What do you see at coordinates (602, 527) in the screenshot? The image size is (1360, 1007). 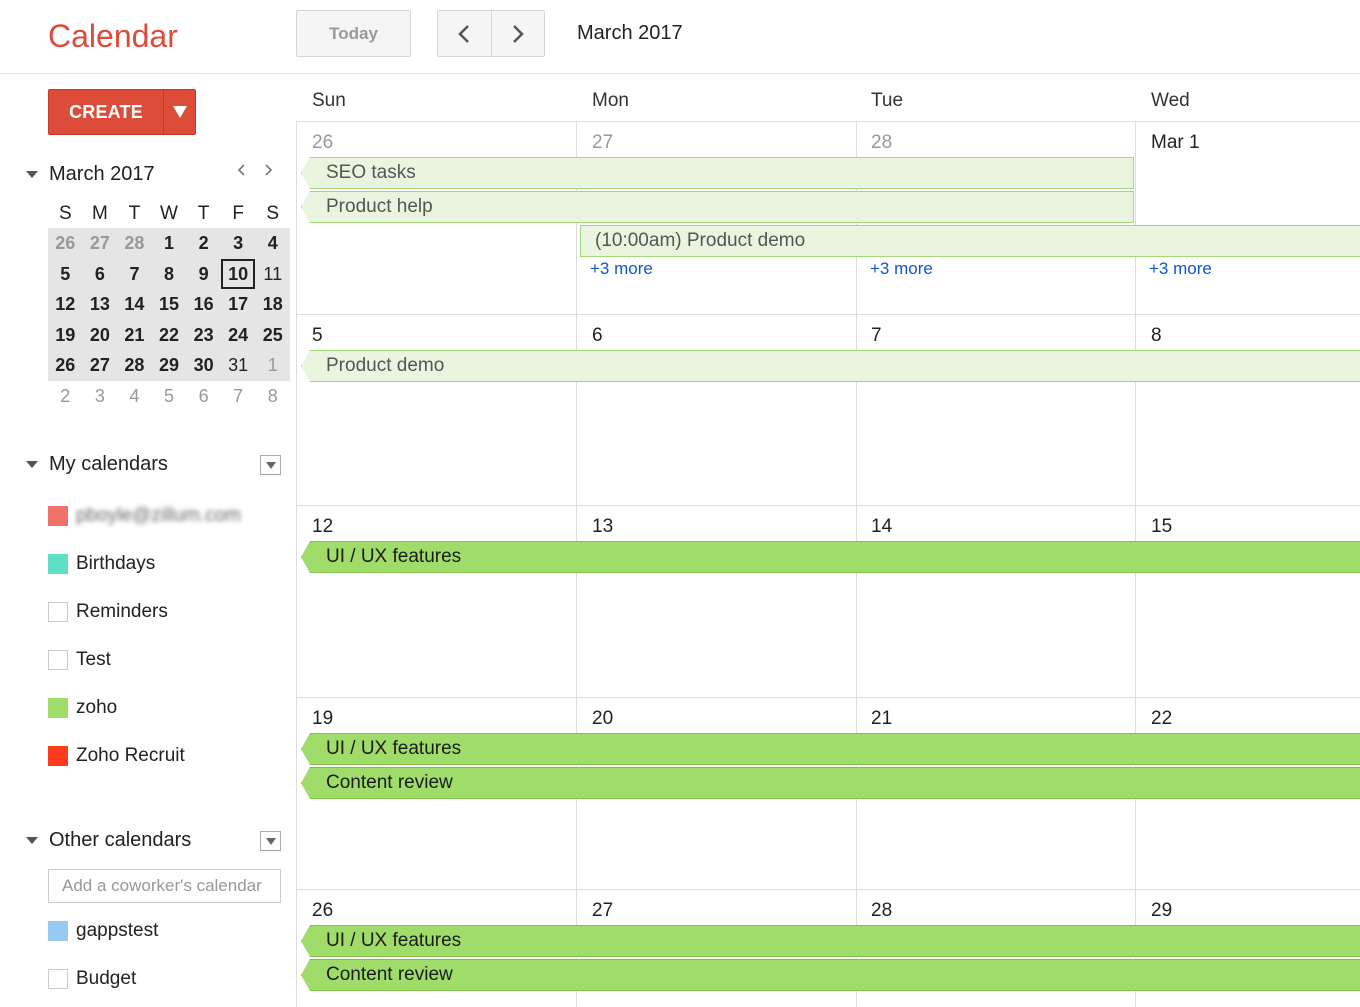 I see `day-number: 13` at bounding box center [602, 527].